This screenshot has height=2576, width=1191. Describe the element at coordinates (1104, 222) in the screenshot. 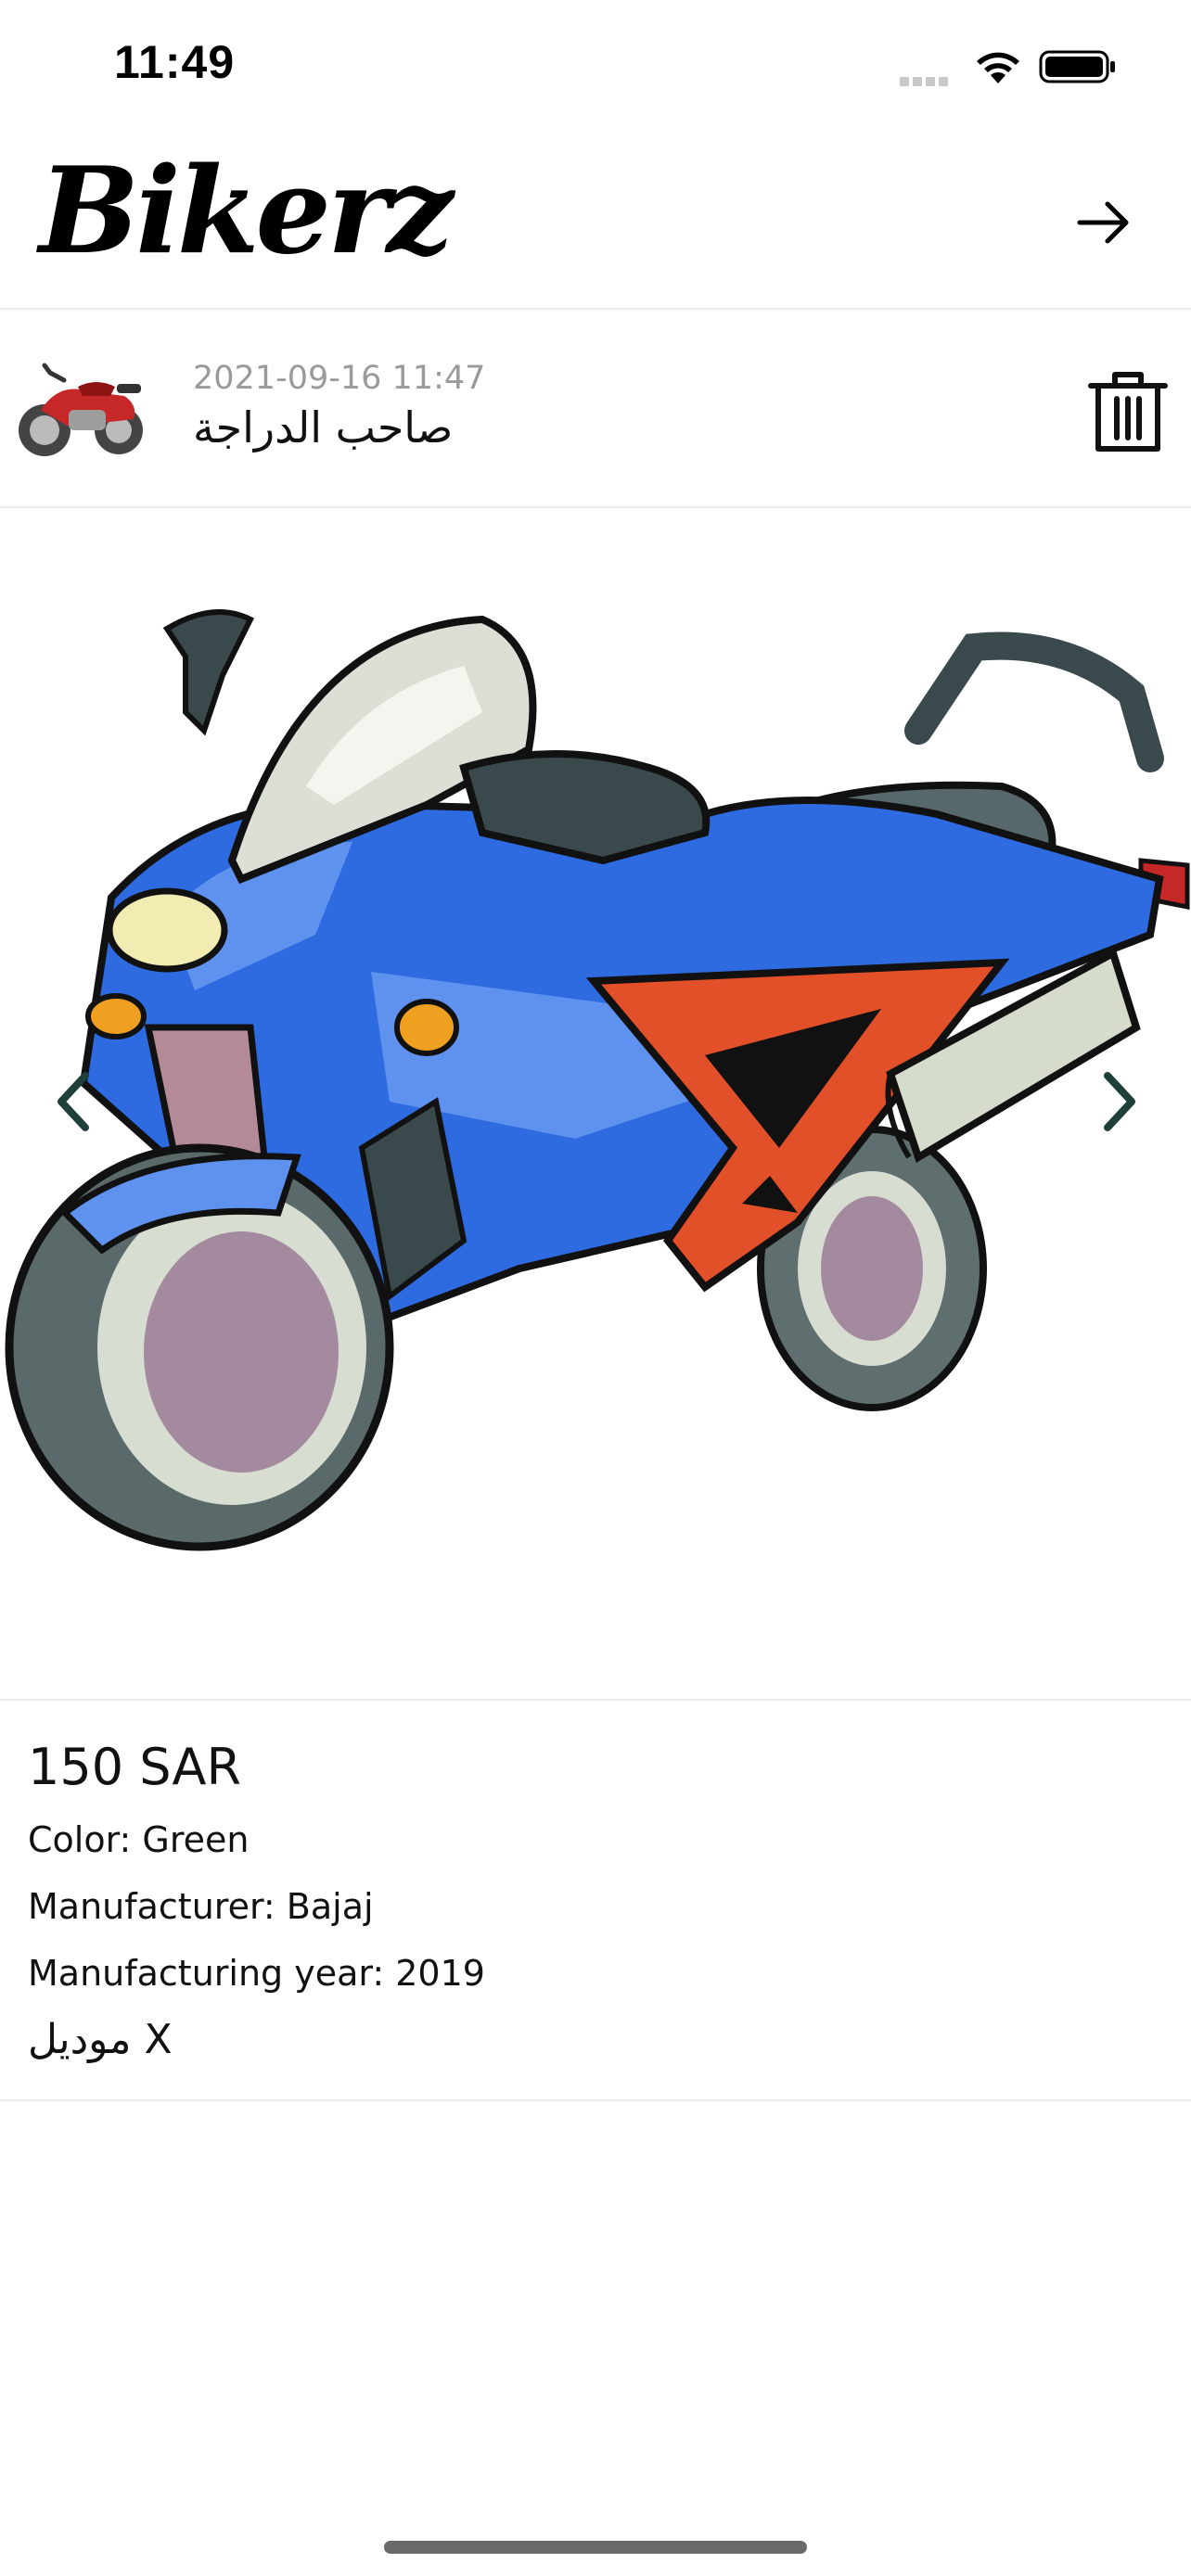

I see `forward-arrow-button` at that location.